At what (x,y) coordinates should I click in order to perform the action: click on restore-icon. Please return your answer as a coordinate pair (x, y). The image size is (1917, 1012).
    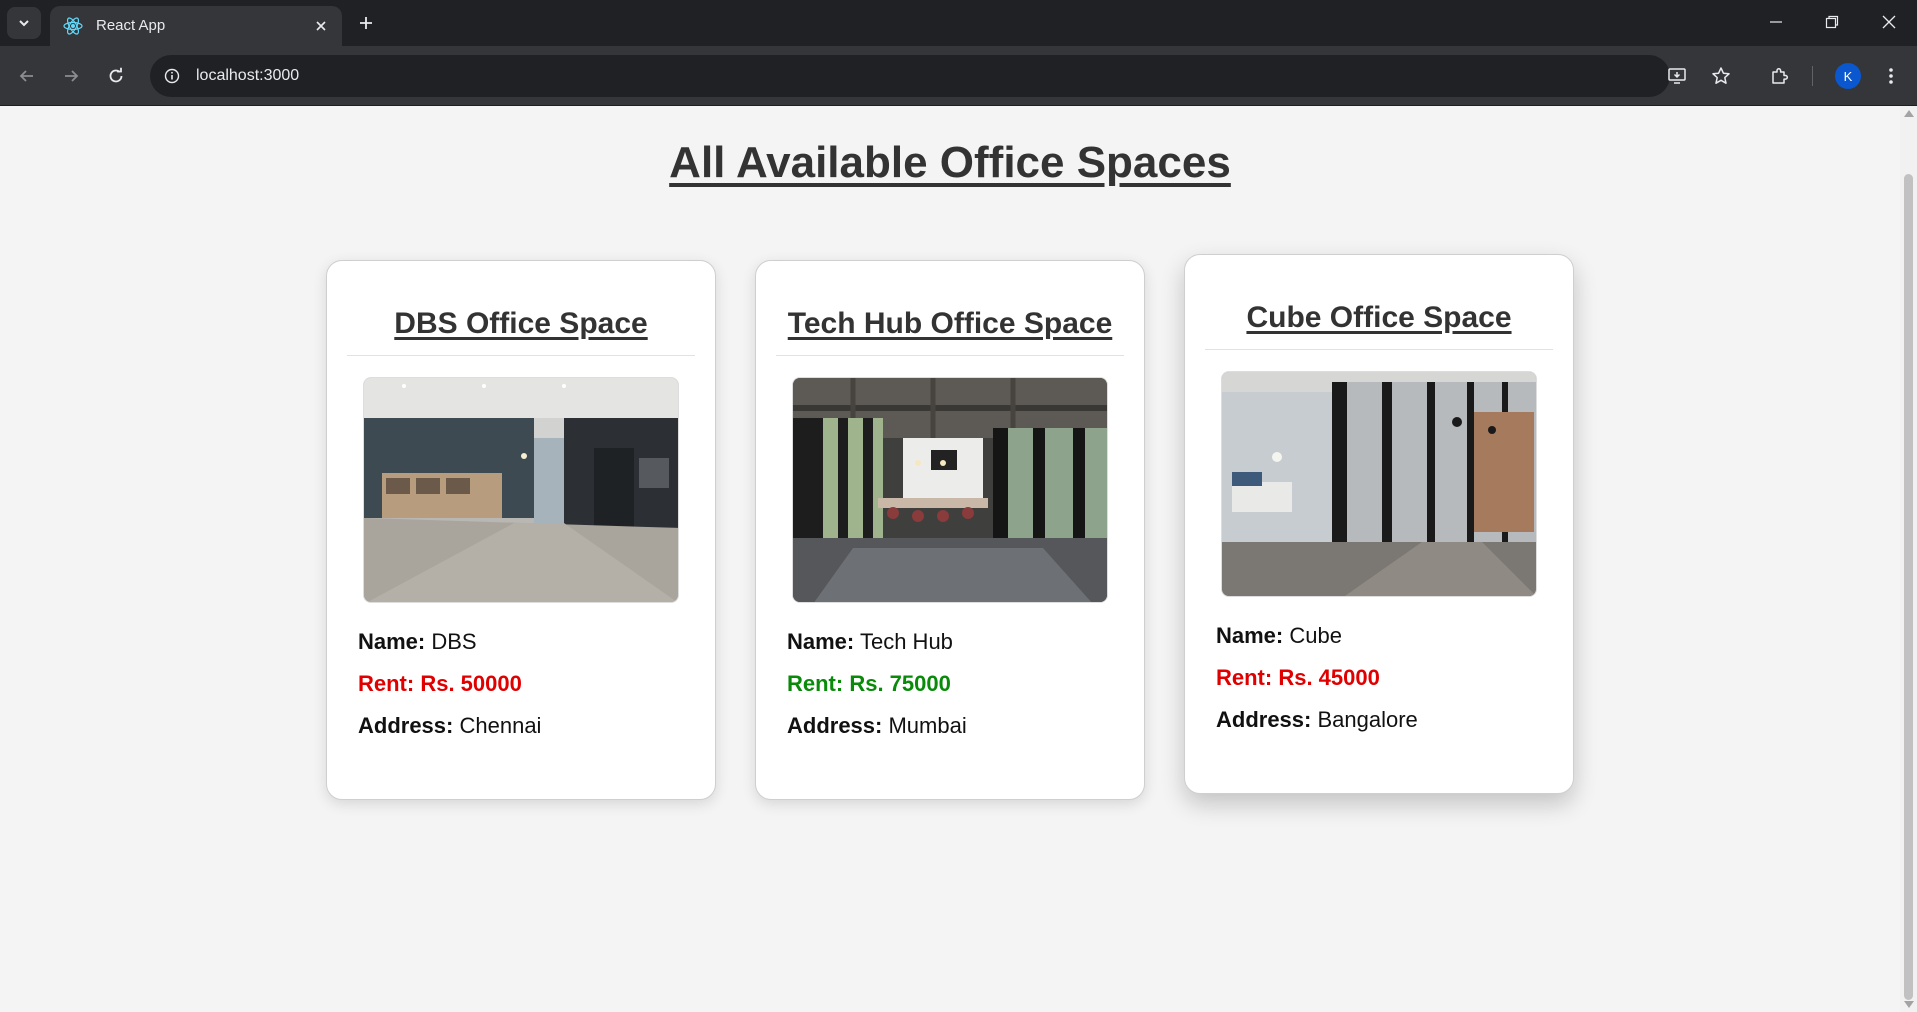
    Looking at the image, I should click on (1832, 22).